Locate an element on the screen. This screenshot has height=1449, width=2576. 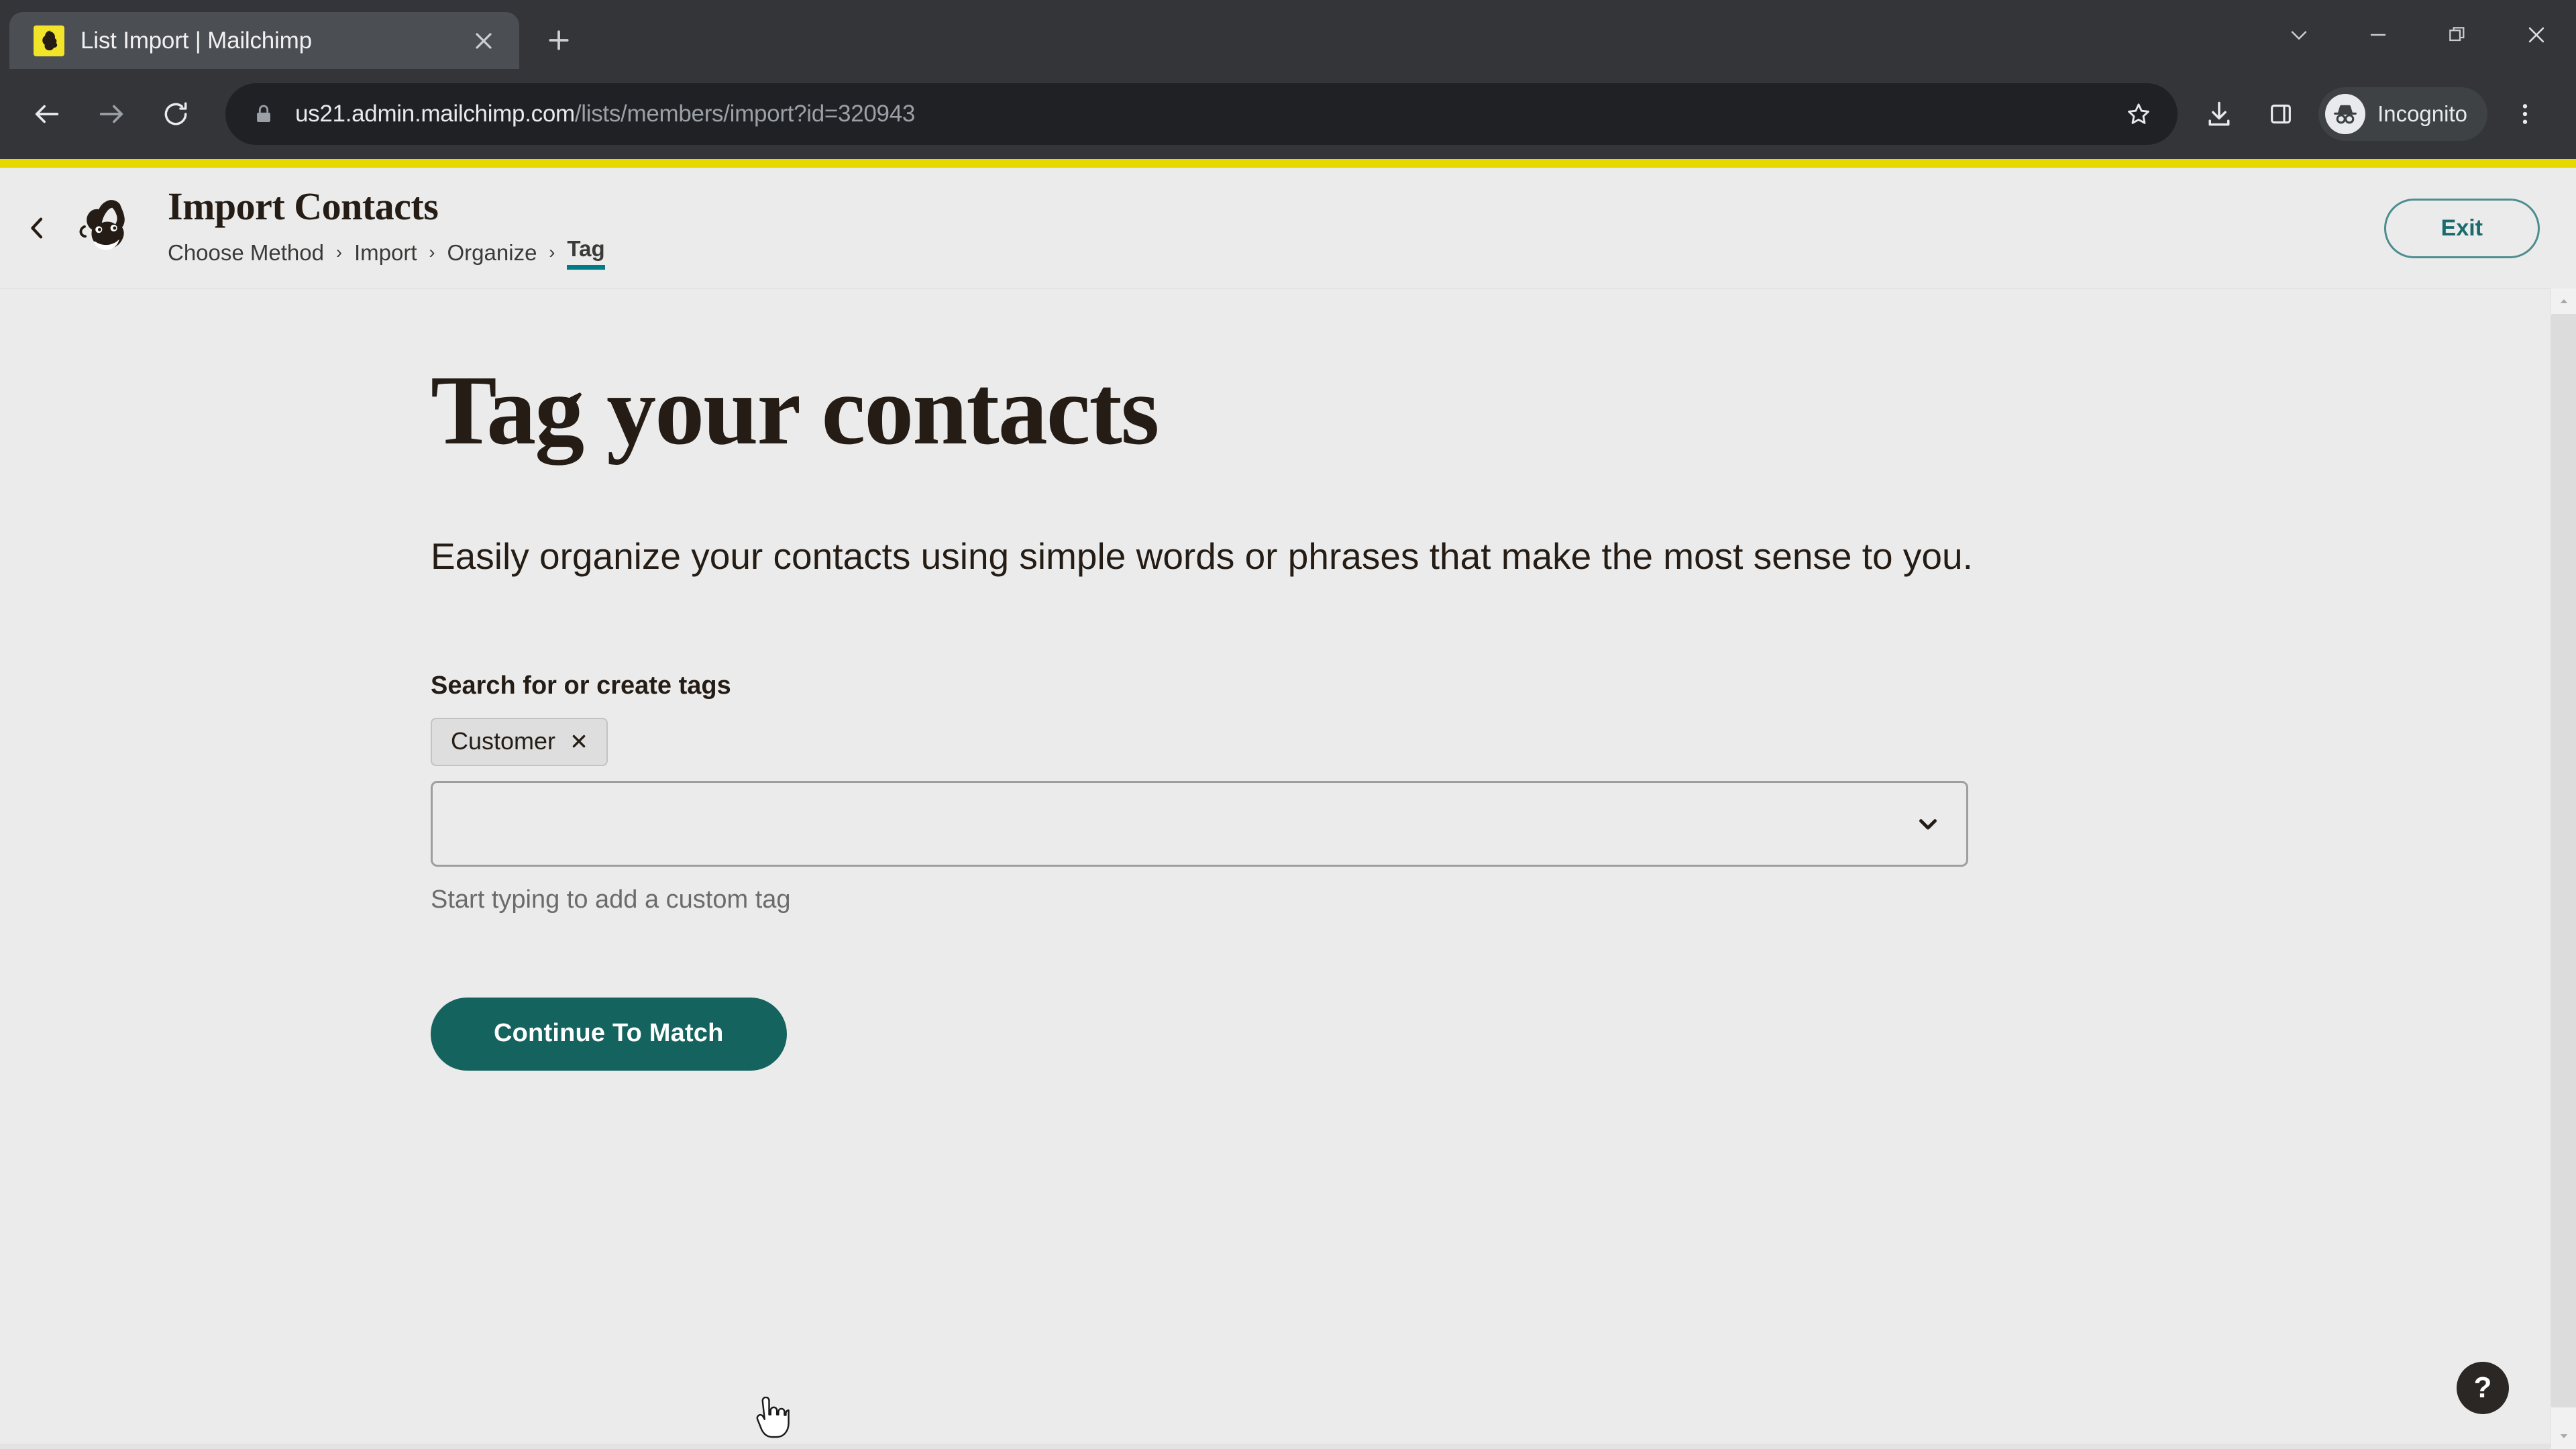
tab-title: List Import | Mailchimp is located at coordinates (196, 40).